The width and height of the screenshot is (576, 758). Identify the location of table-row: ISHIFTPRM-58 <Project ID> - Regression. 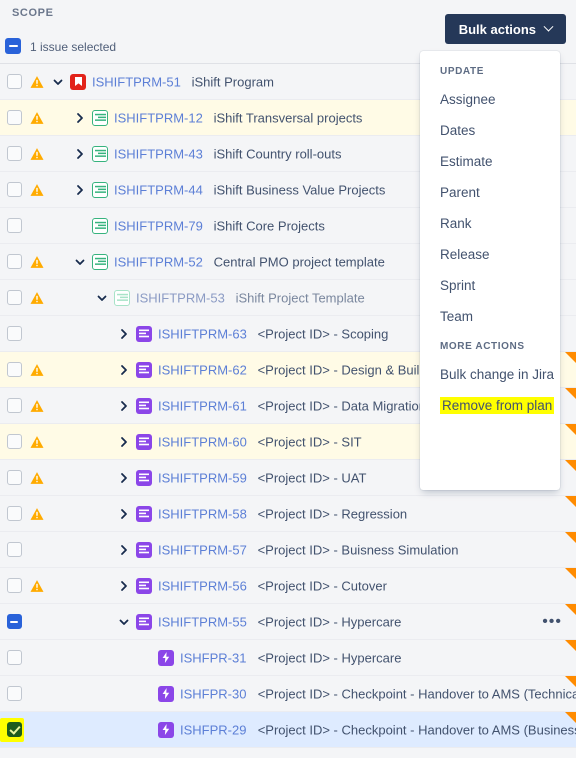
(288, 514).